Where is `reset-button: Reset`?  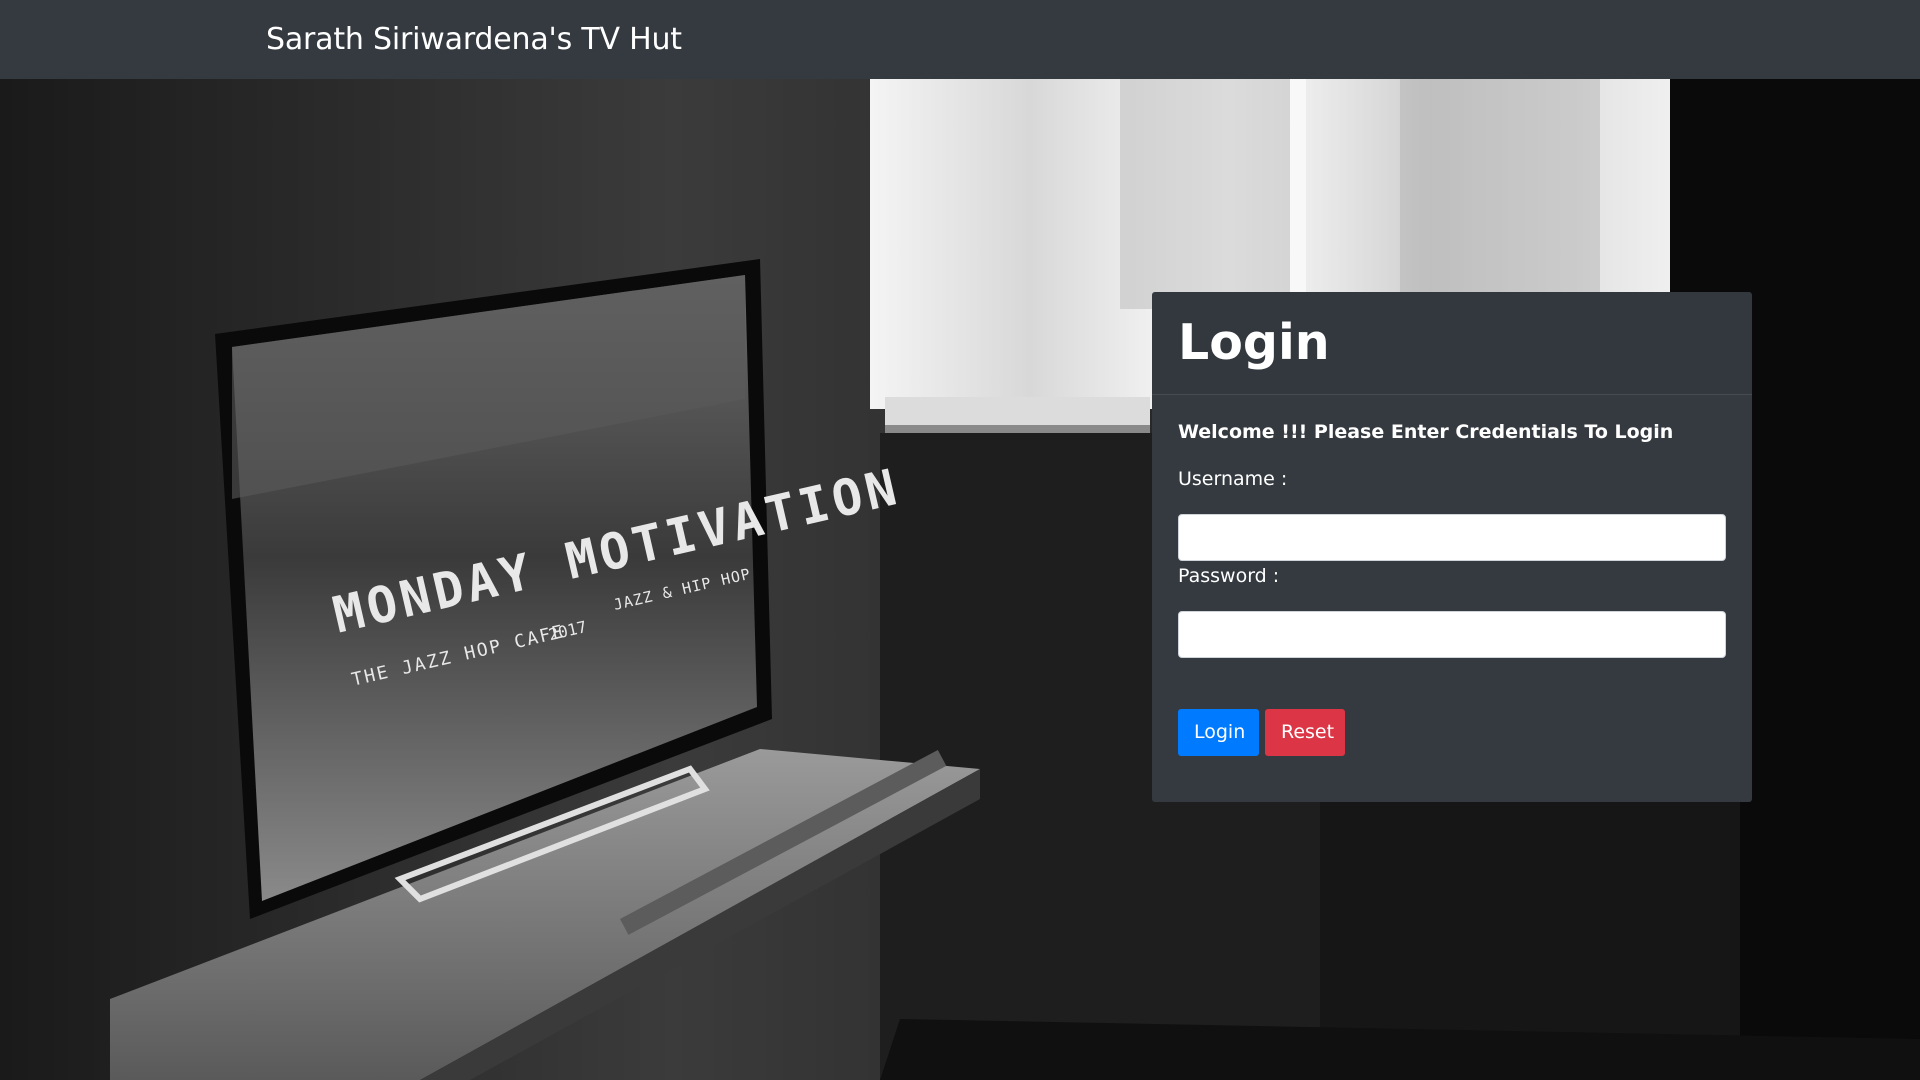
reset-button: Reset is located at coordinates (1305, 732).